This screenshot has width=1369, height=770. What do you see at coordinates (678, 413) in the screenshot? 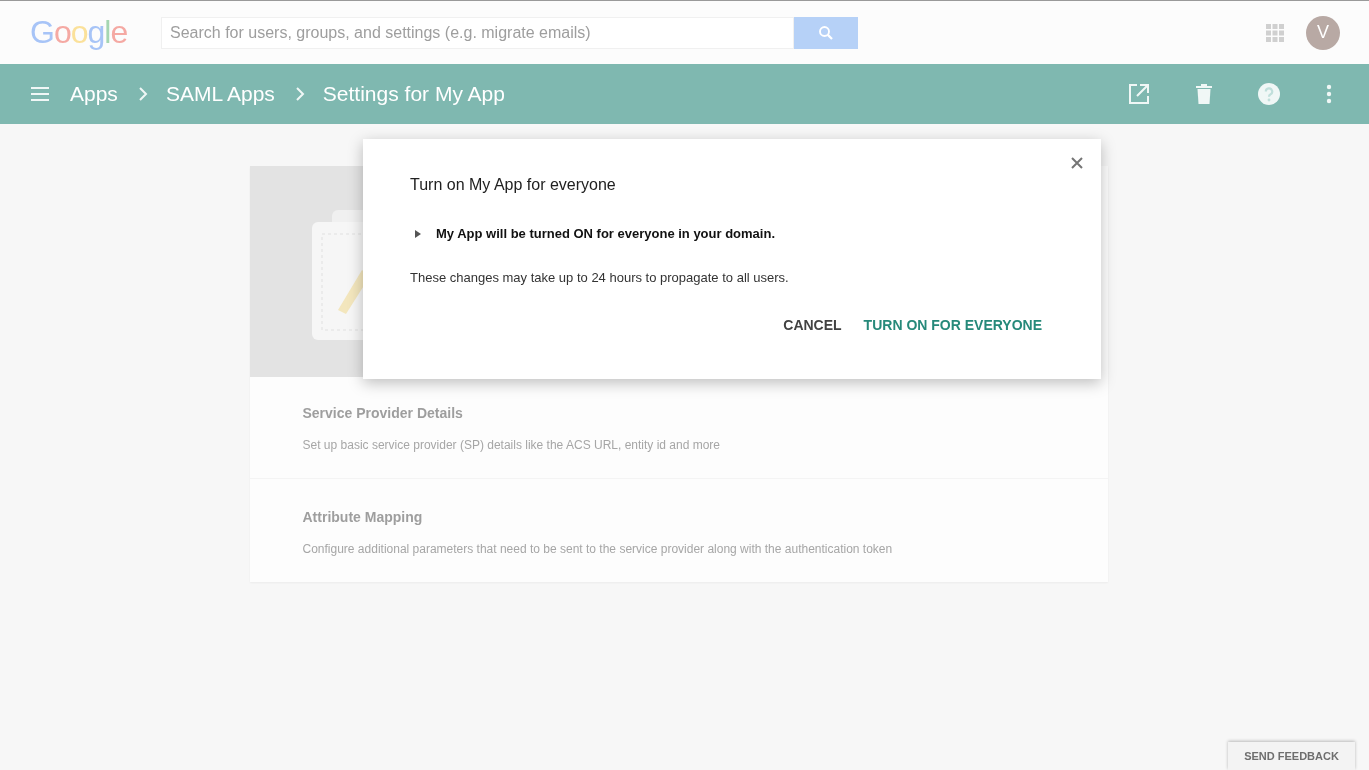
I see `section-title: Service Provider Details` at bounding box center [678, 413].